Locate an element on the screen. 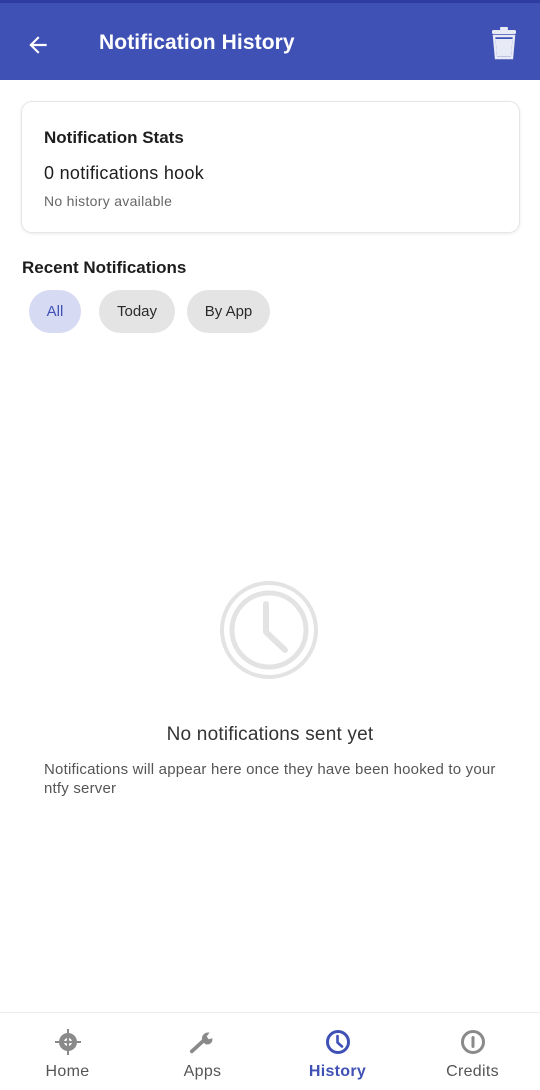  filter-chip-label: Today is located at coordinates (137, 311).